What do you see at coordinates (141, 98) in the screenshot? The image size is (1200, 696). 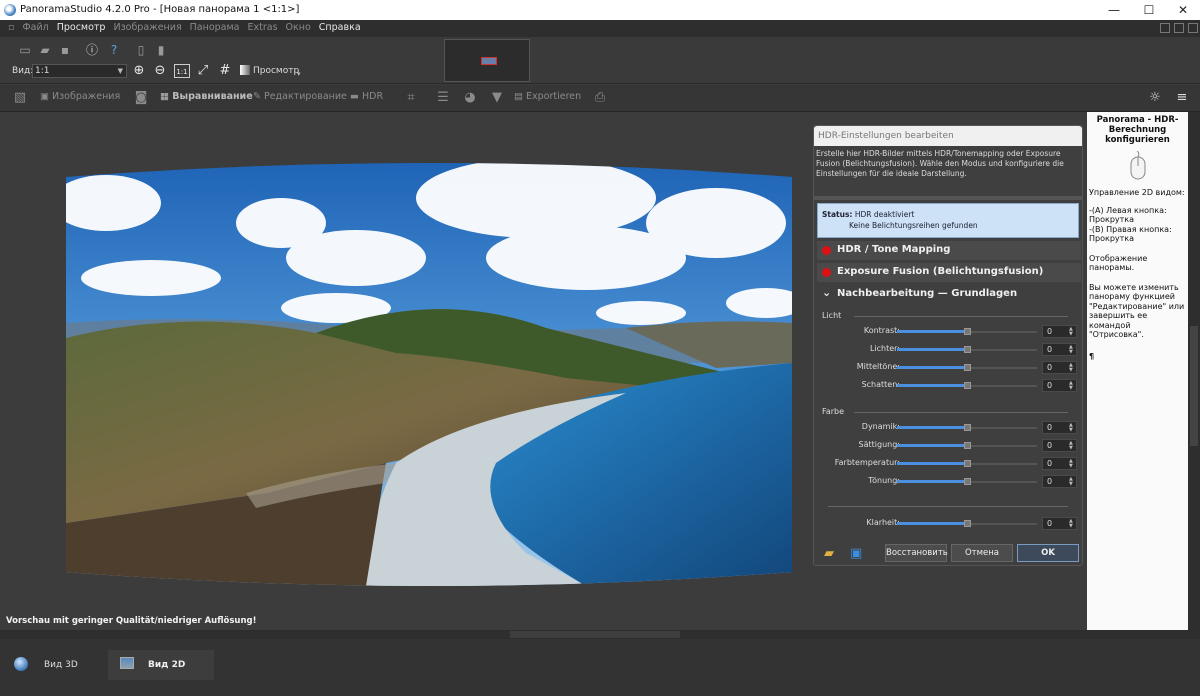 I see `camera-icon: ◙` at bounding box center [141, 98].